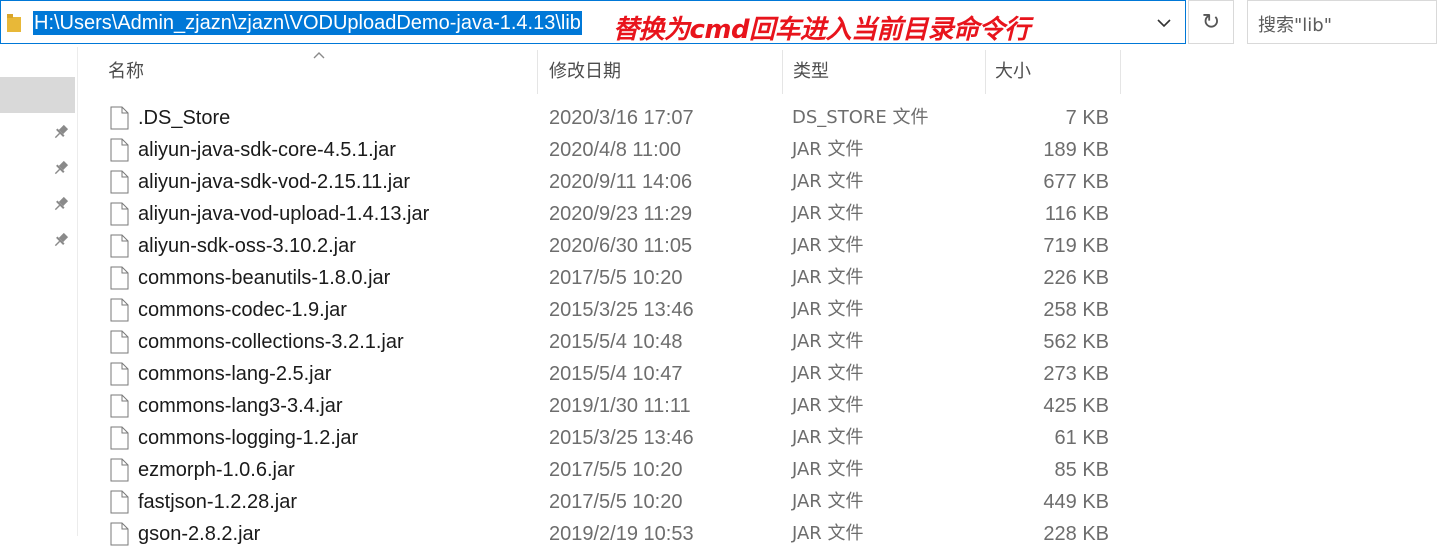 This screenshot has height=550, width=1437. I want to click on column-header-type: 类型, so click(811, 72).